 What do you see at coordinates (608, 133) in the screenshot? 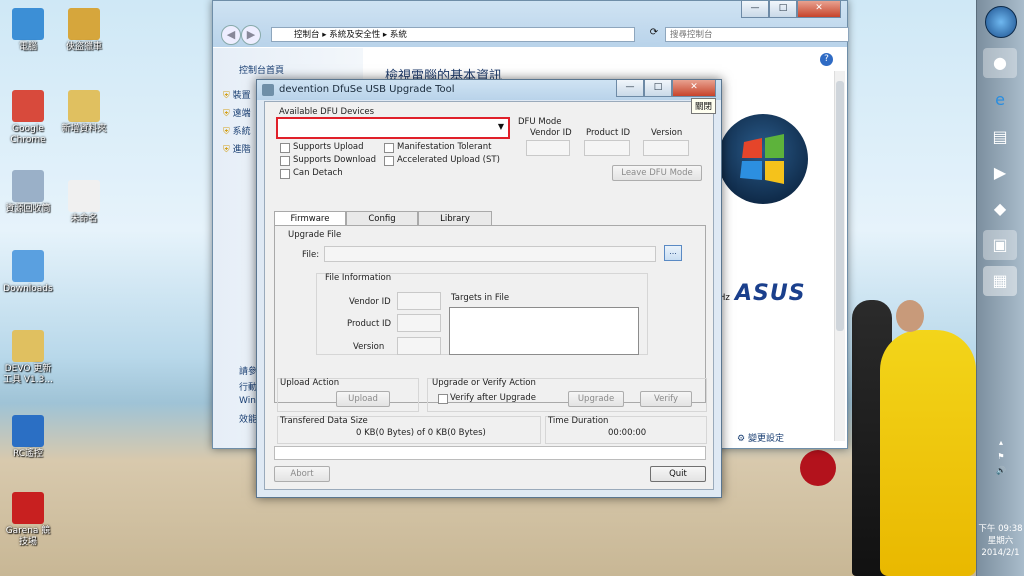
I see `product-id-label: Product ID` at bounding box center [608, 133].